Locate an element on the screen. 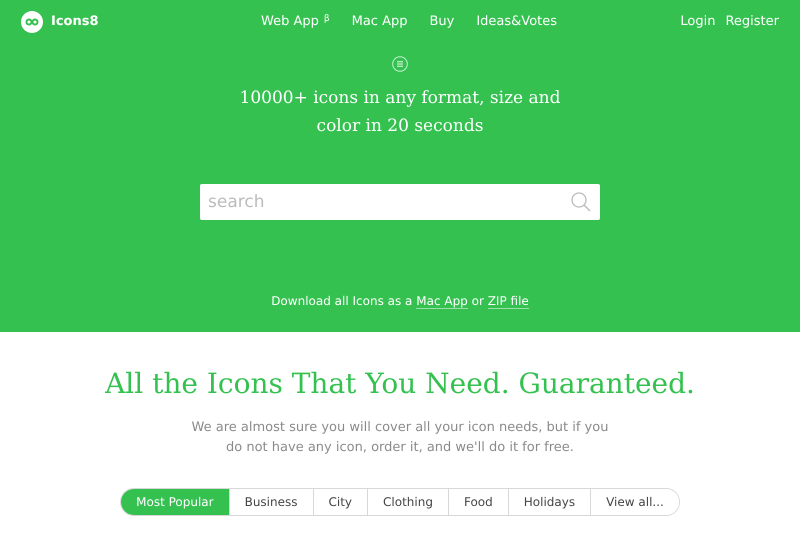  nav-link: Mac App is located at coordinates (380, 22).